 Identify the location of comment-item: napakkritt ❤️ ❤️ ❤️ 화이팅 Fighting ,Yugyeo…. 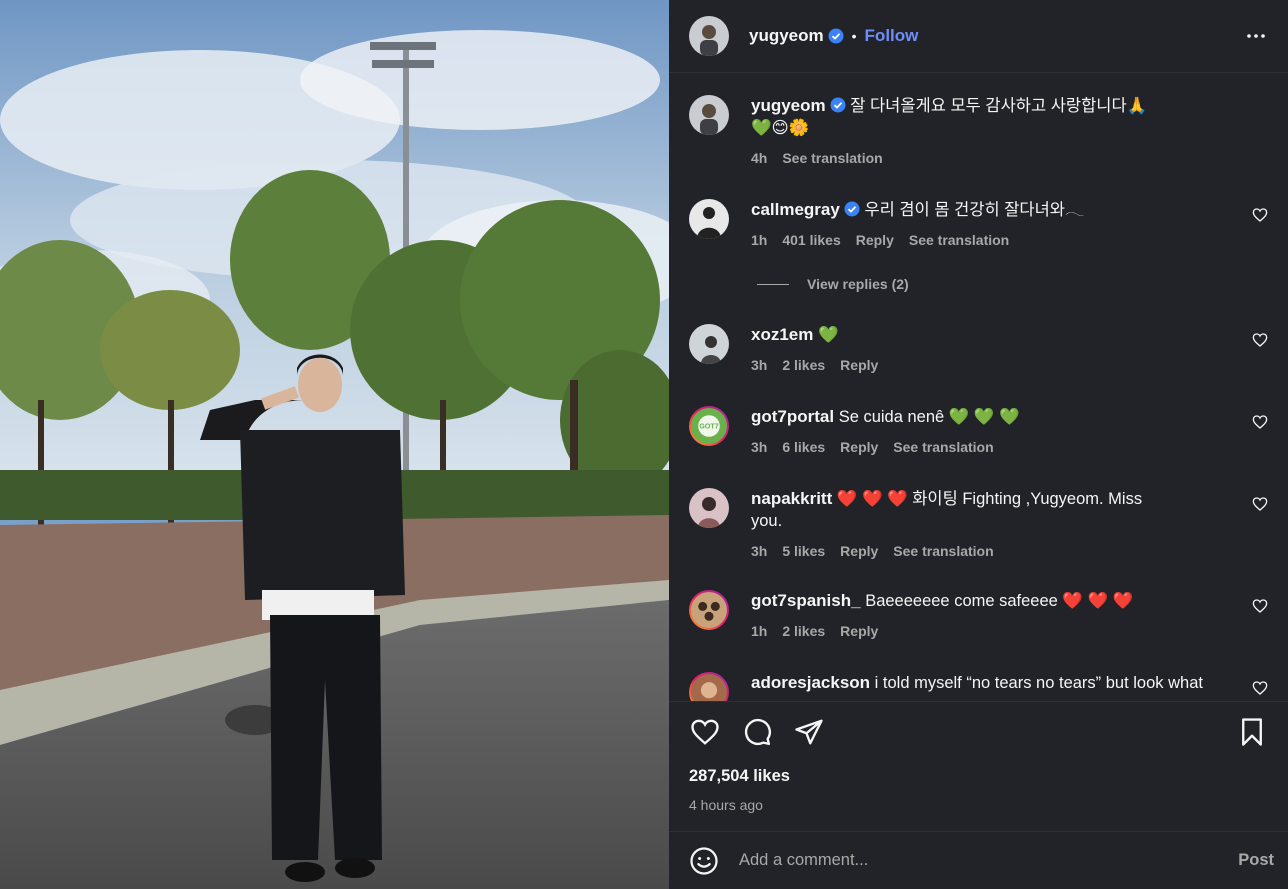
(978, 525).